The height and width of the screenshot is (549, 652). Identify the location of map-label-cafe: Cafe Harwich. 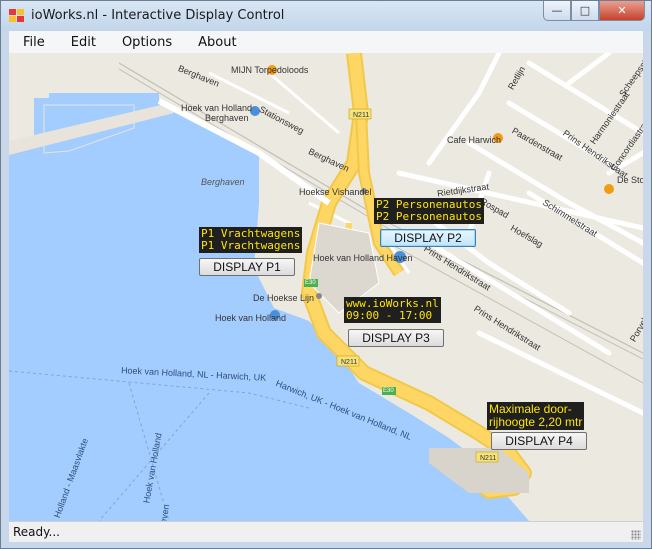
(474, 140).